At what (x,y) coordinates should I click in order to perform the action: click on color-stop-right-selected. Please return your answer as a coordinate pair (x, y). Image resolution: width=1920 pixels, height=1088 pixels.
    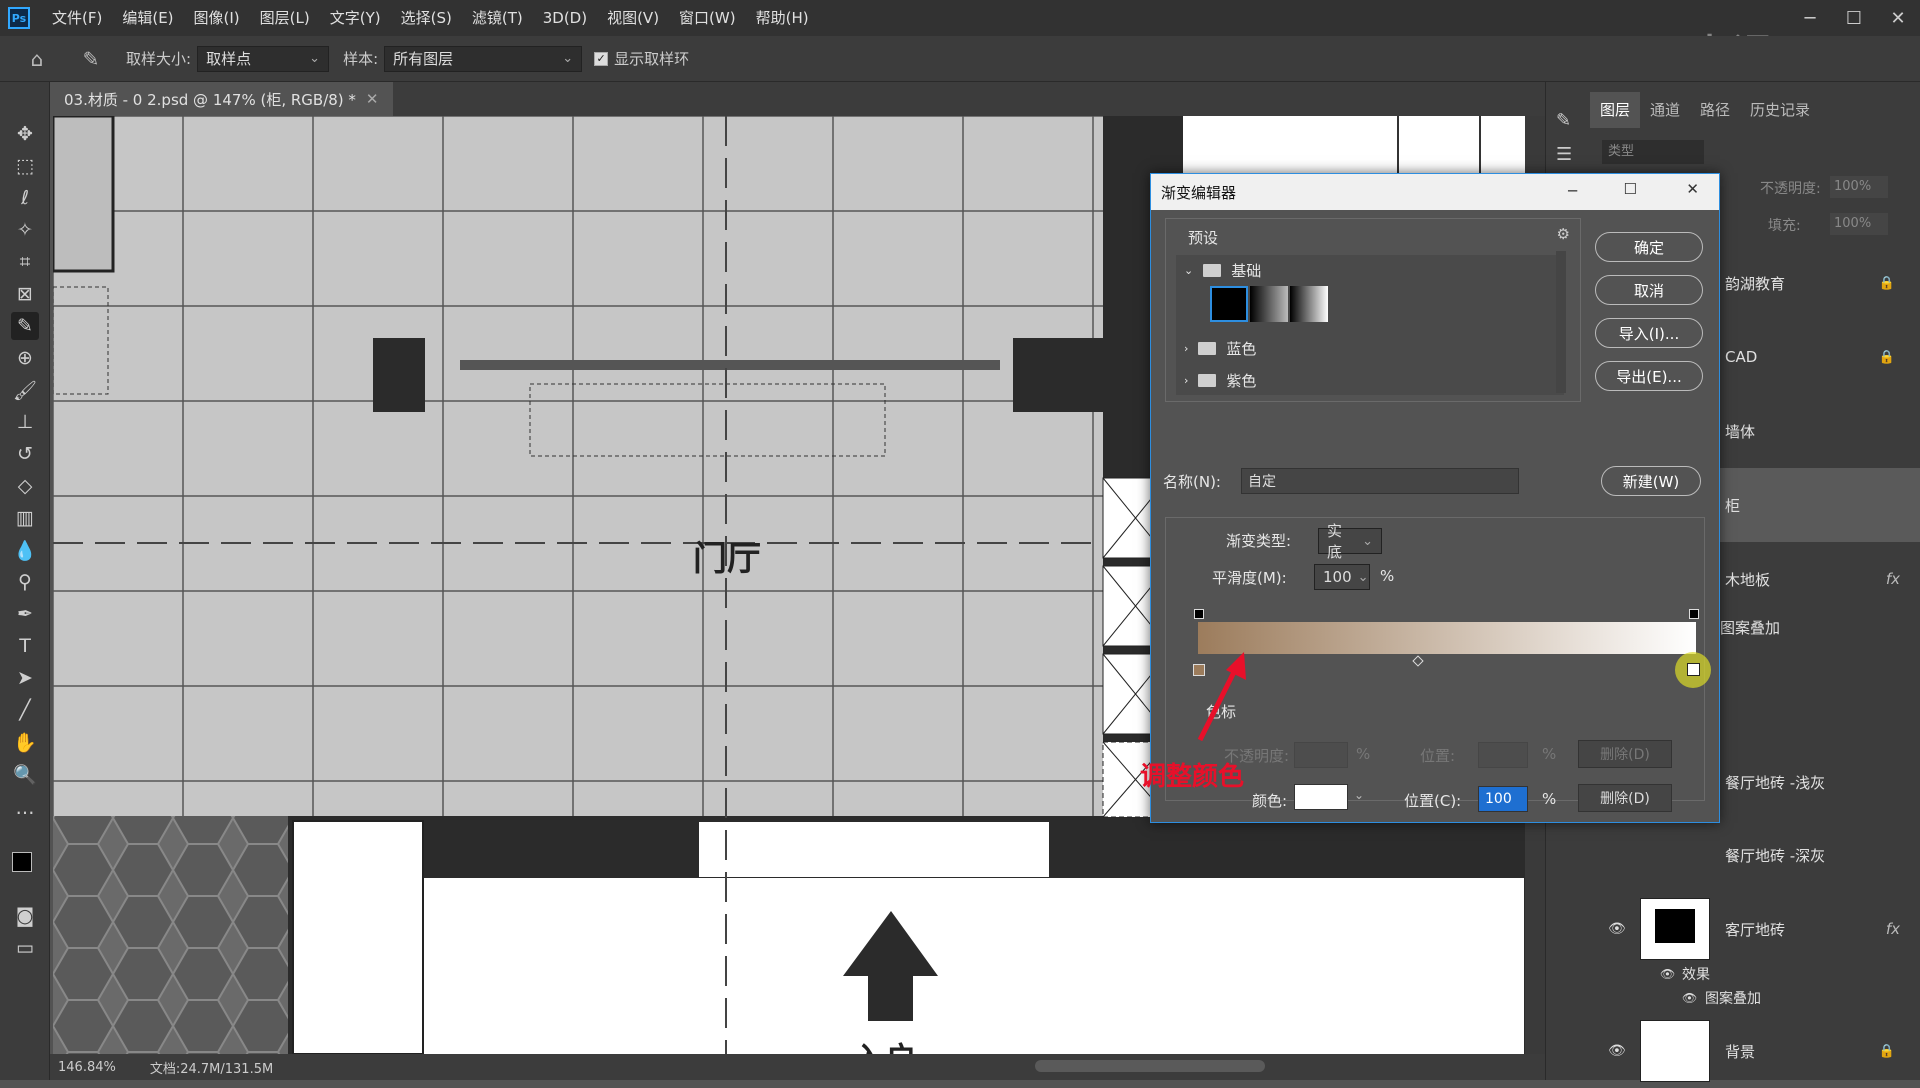
    Looking at the image, I should click on (1693, 669).